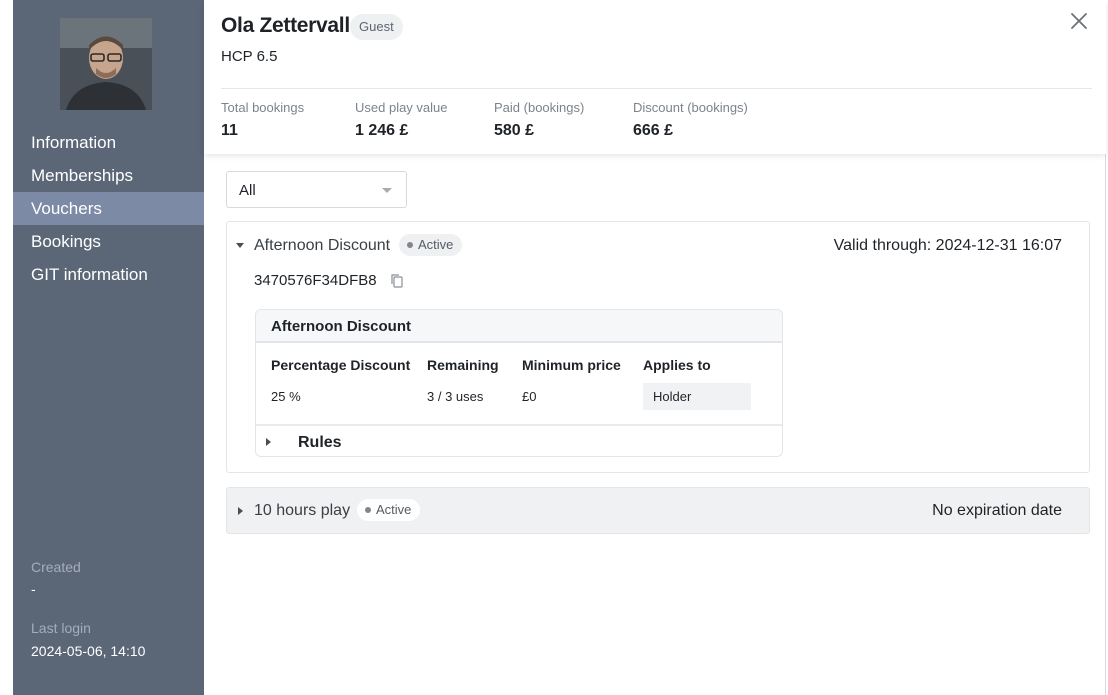 This screenshot has width=1108, height=695. Describe the element at coordinates (88, 651) in the screenshot. I see `last-login-value: 2024-05-06, 14:10` at that location.